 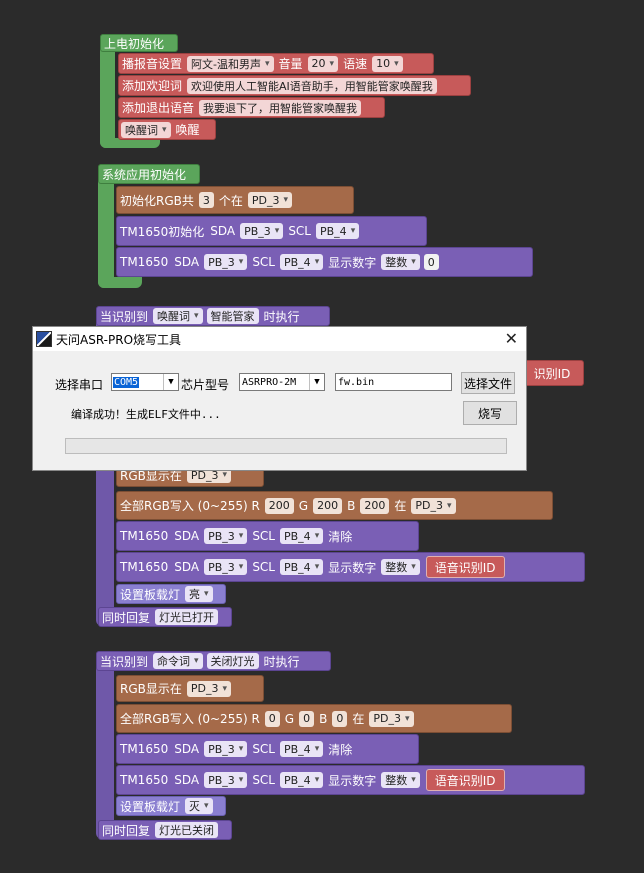 I want to click on b-field: 0, so click(x=340, y=718).